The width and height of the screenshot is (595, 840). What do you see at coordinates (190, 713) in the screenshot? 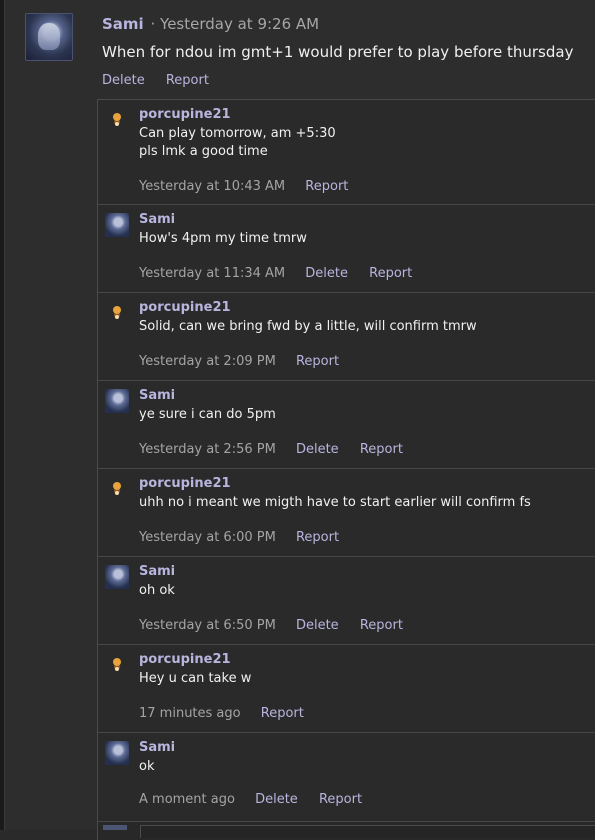
I see `reply-time: 17 minutes ago` at bounding box center [190, 713].